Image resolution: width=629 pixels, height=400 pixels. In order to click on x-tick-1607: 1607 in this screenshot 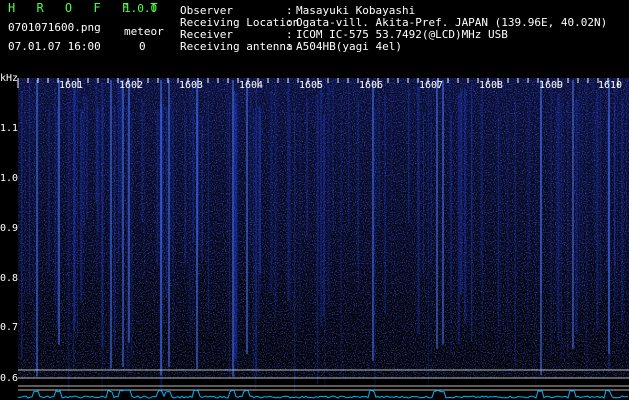, I will do `click(431, 85)`.